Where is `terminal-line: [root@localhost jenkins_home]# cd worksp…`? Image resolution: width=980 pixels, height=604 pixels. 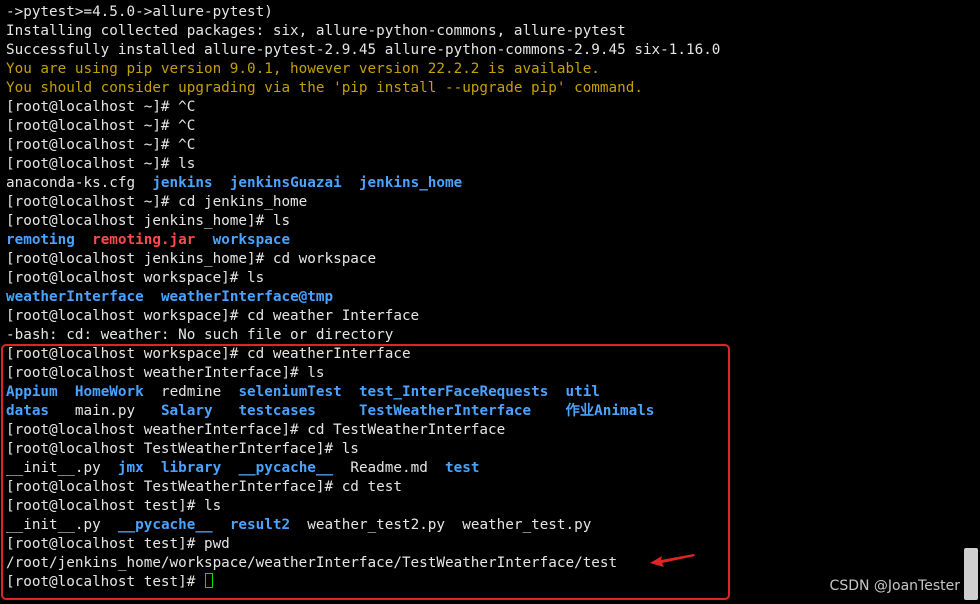 terminal-line: [root@localhost jenkins_home]# cd worksp… is located at coordinates (481, 259).